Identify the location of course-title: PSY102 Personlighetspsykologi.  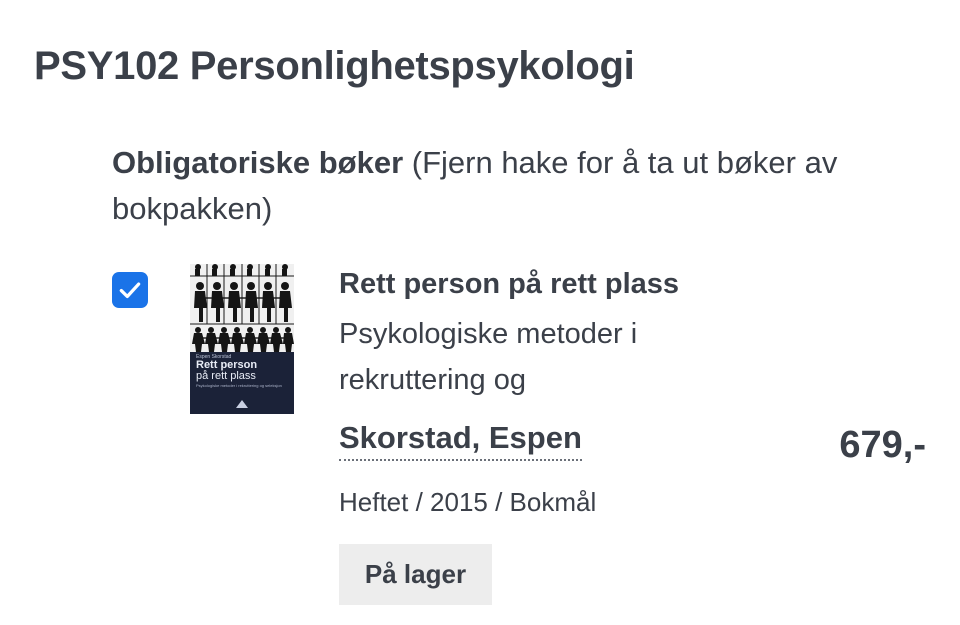
(334, 66).